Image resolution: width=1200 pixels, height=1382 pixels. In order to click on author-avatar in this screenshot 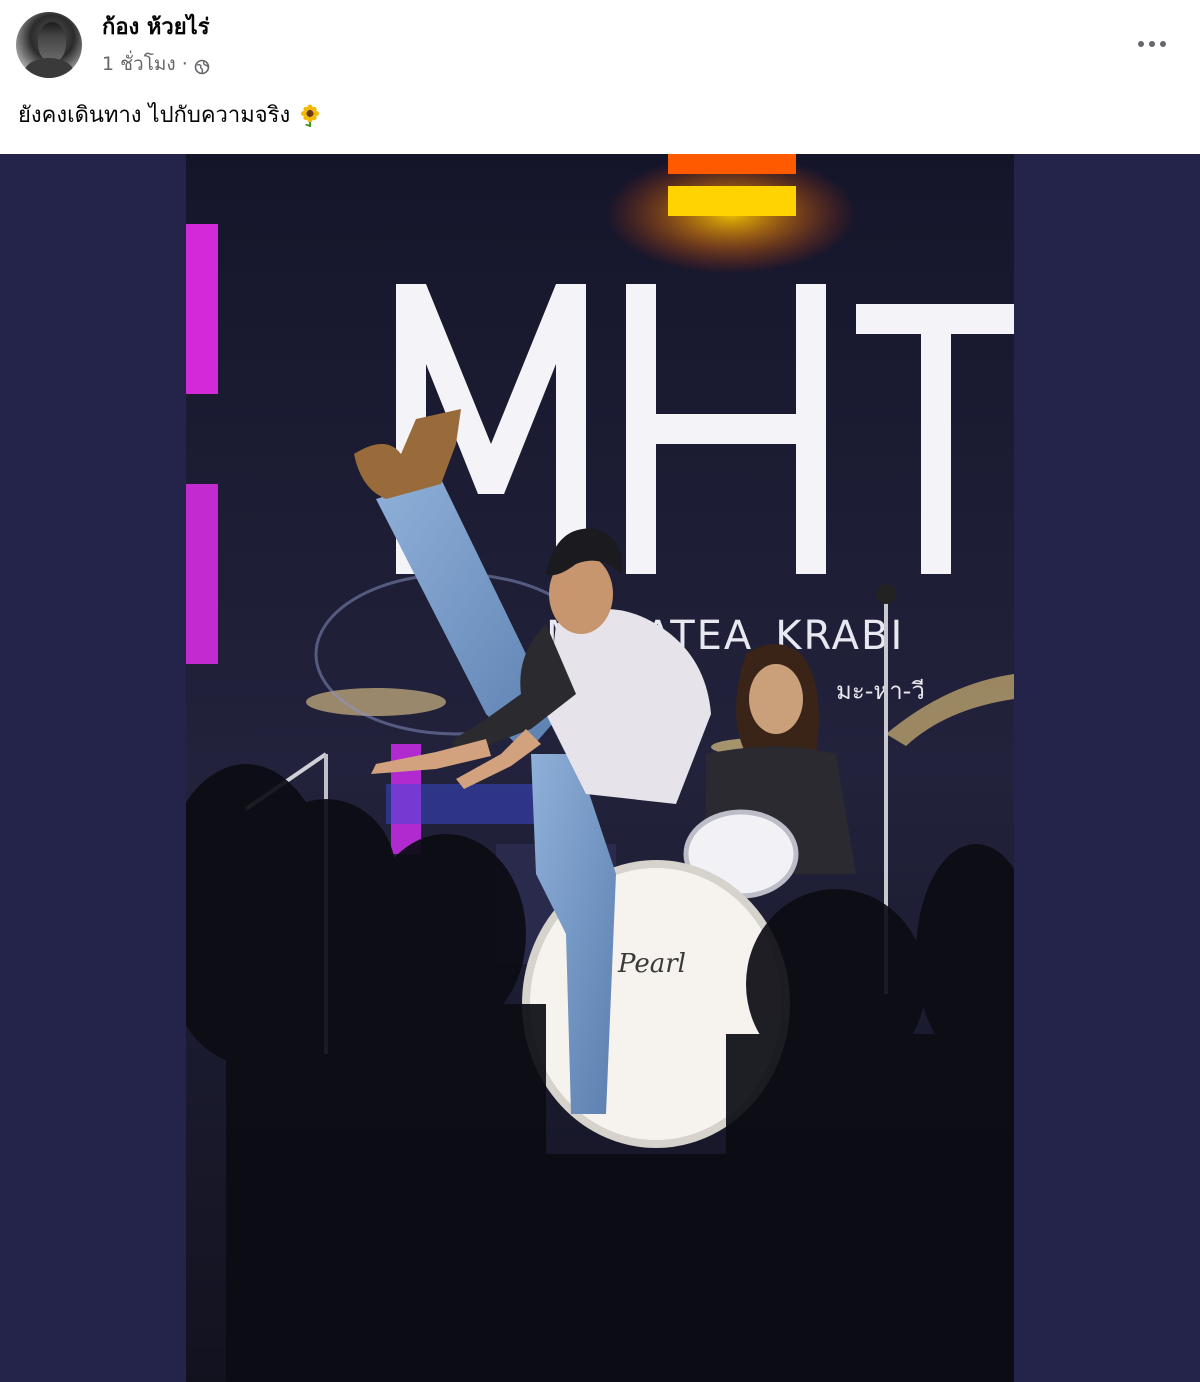, I will do `click(49, 45)`.